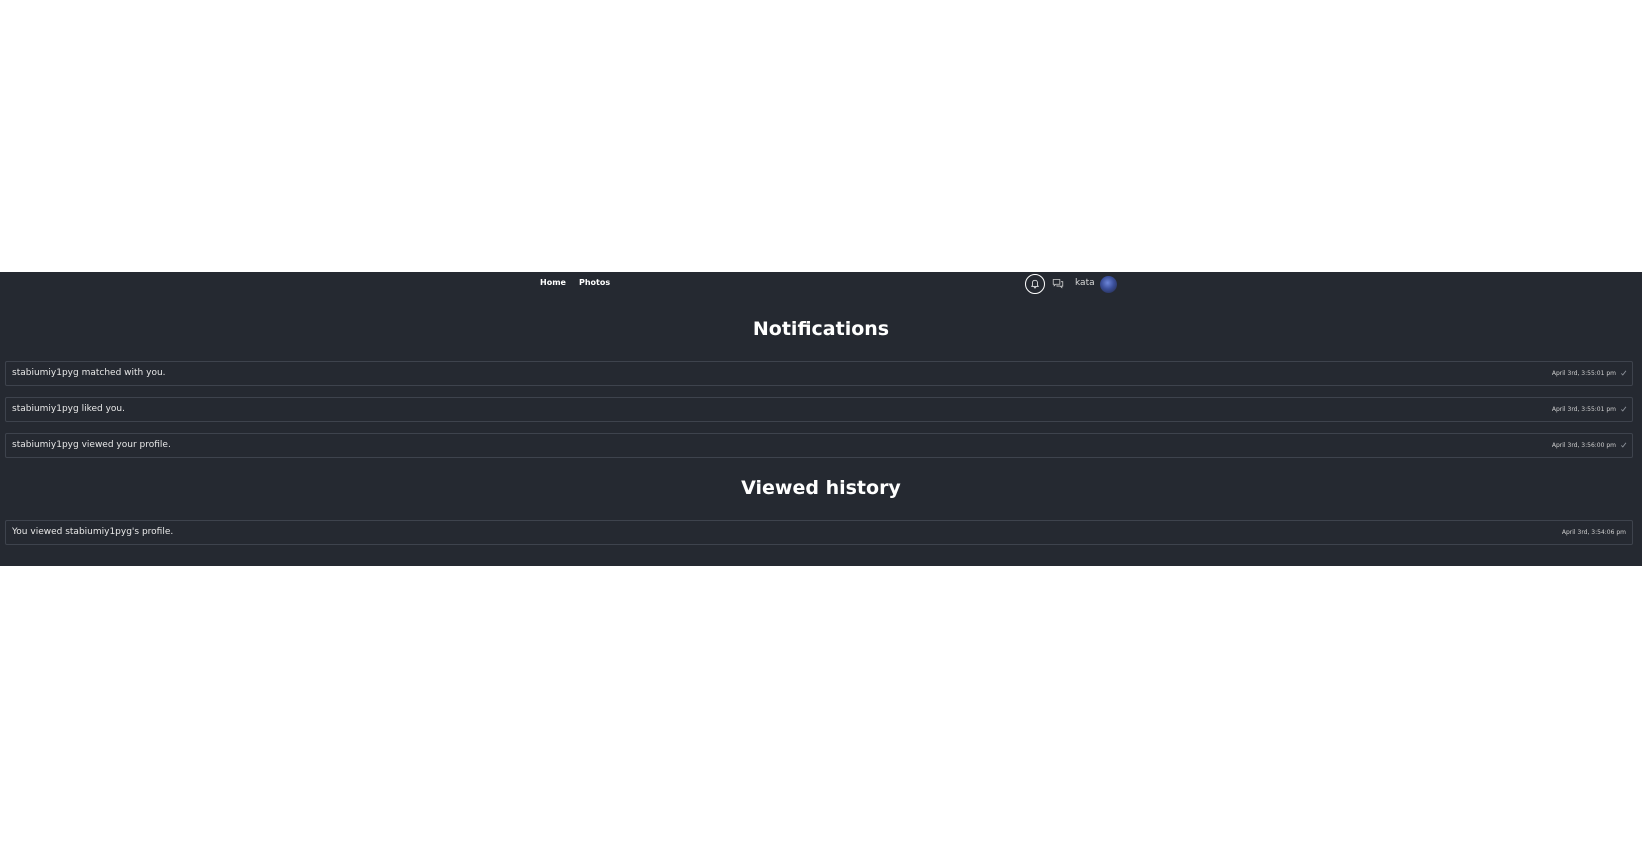 This screenshot has height=846, width=1642. Describe the element at coordinates (93, 532) in the screenshot. I see `history-text: You viewed stabiumiy1pyg's profile.` at that location.